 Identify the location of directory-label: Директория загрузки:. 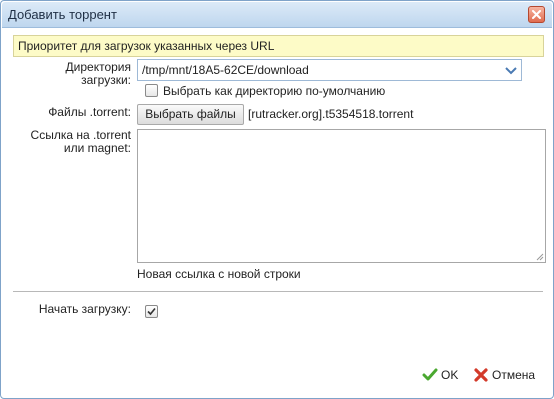
(72, 74).